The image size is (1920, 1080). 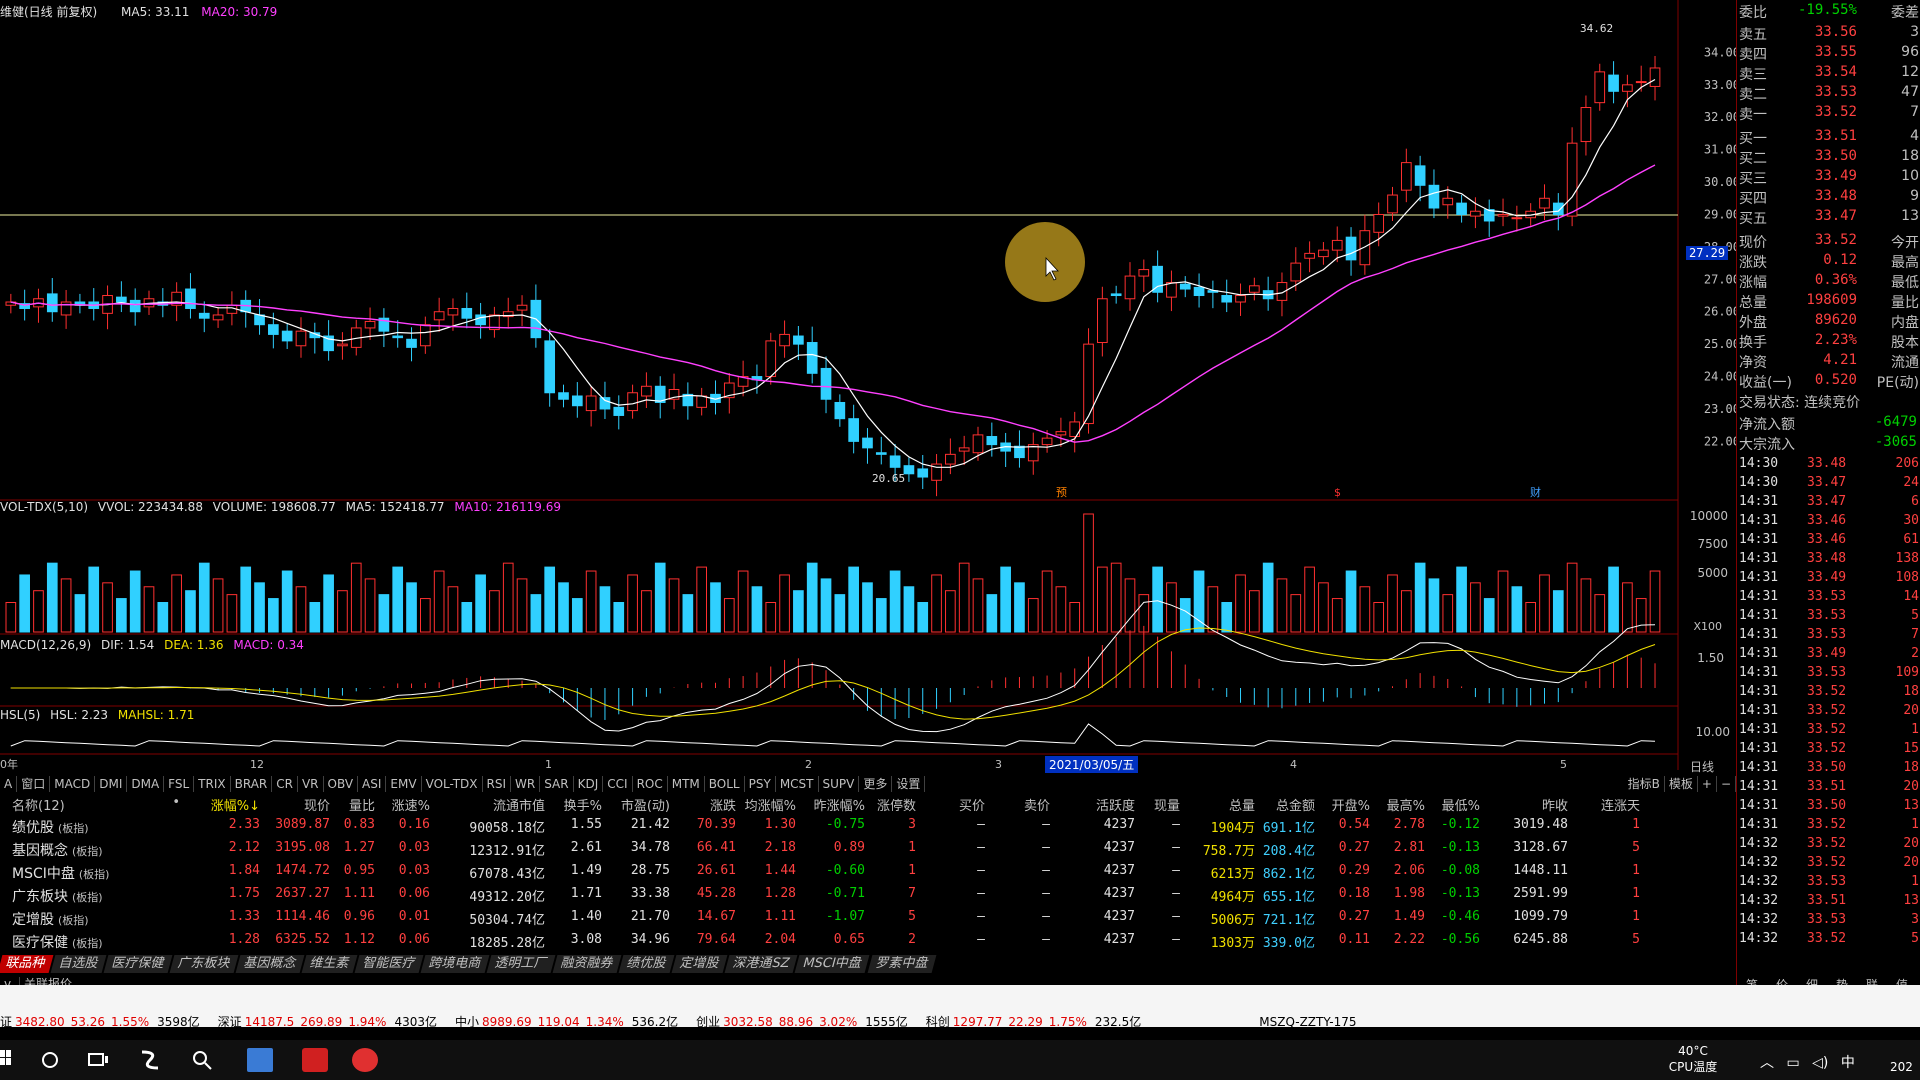 What do you see at coordinates (1610, 804) in the screenshot?
I see `table-header-cell: 连涨天` at bounding box center [1610, 804].